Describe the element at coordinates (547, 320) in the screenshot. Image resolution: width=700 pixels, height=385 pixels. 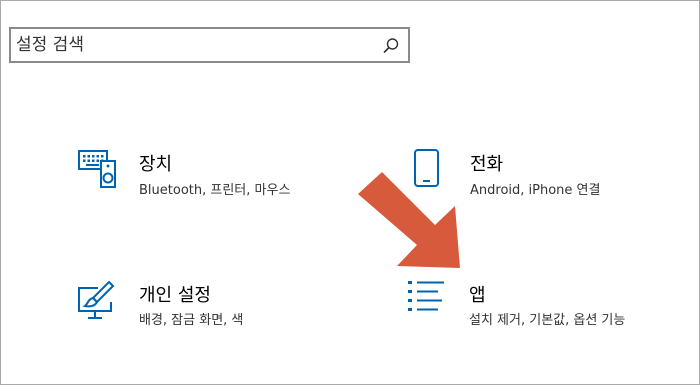
I see `tile-apps-desc: 설치 제거, 기본값, 옵션 기능` at that location.